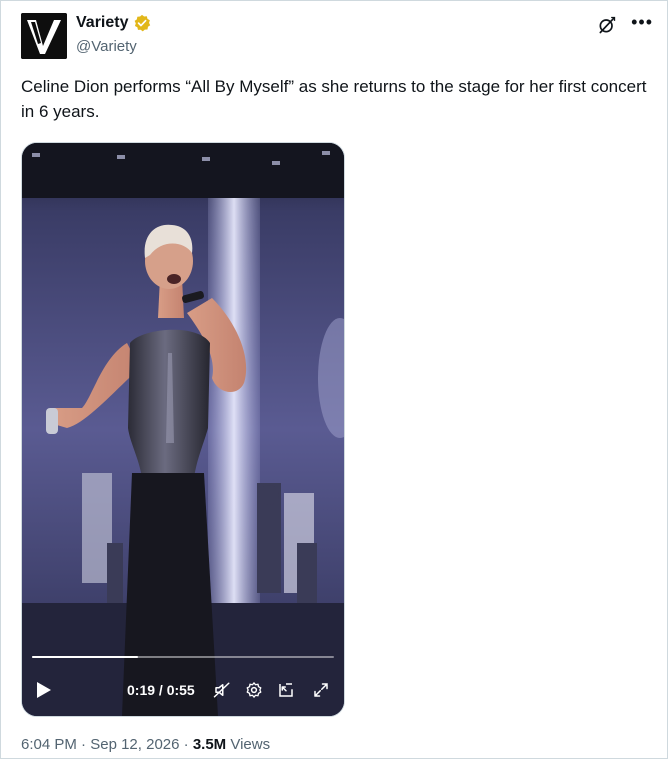 The height and width of the screenshot is (759, 668). I want to click on tweet-meta: 6:04 PM · Sep 12, 2026 · 3.5M Views, so click(145, 744).